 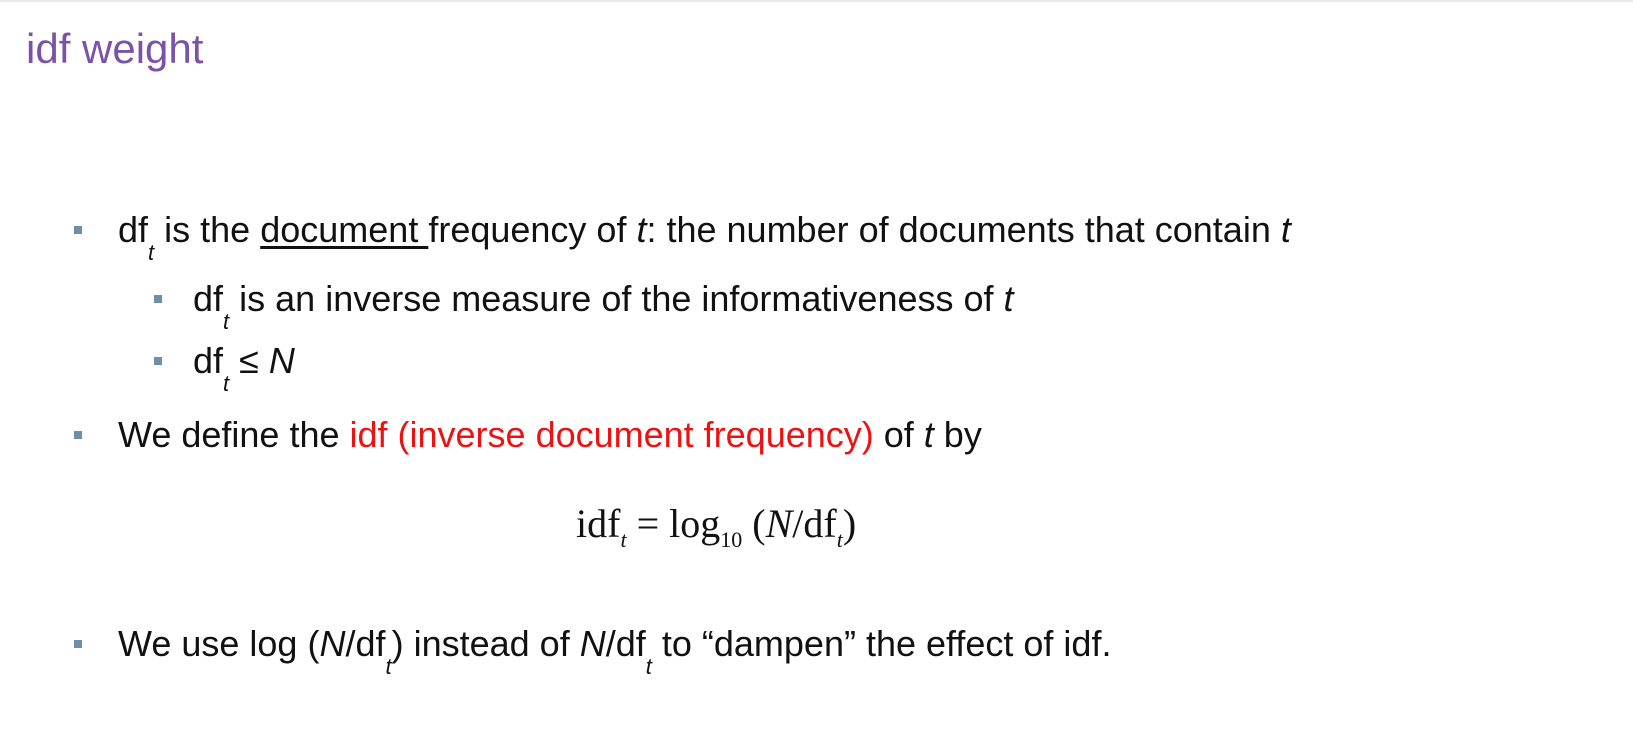 What do you see at coordinates (731, 539) in the screenshot?
I see `formula-log-base: 10` at bounding box center [731, 539].